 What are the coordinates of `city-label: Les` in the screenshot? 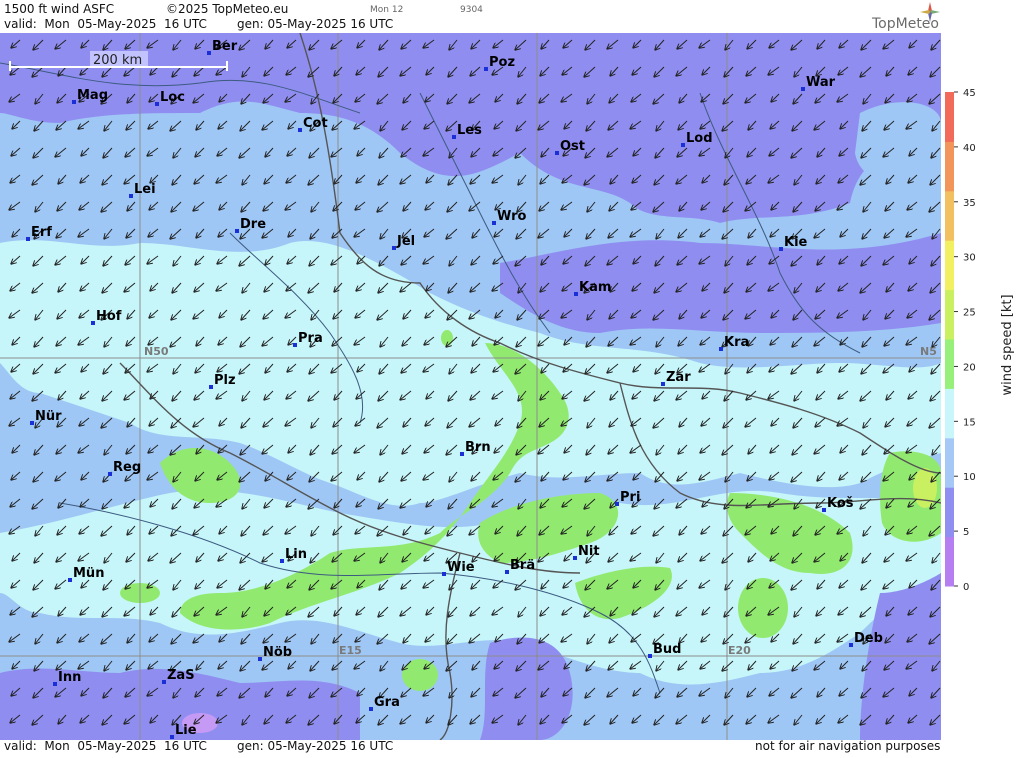 It's located at (469, 130).